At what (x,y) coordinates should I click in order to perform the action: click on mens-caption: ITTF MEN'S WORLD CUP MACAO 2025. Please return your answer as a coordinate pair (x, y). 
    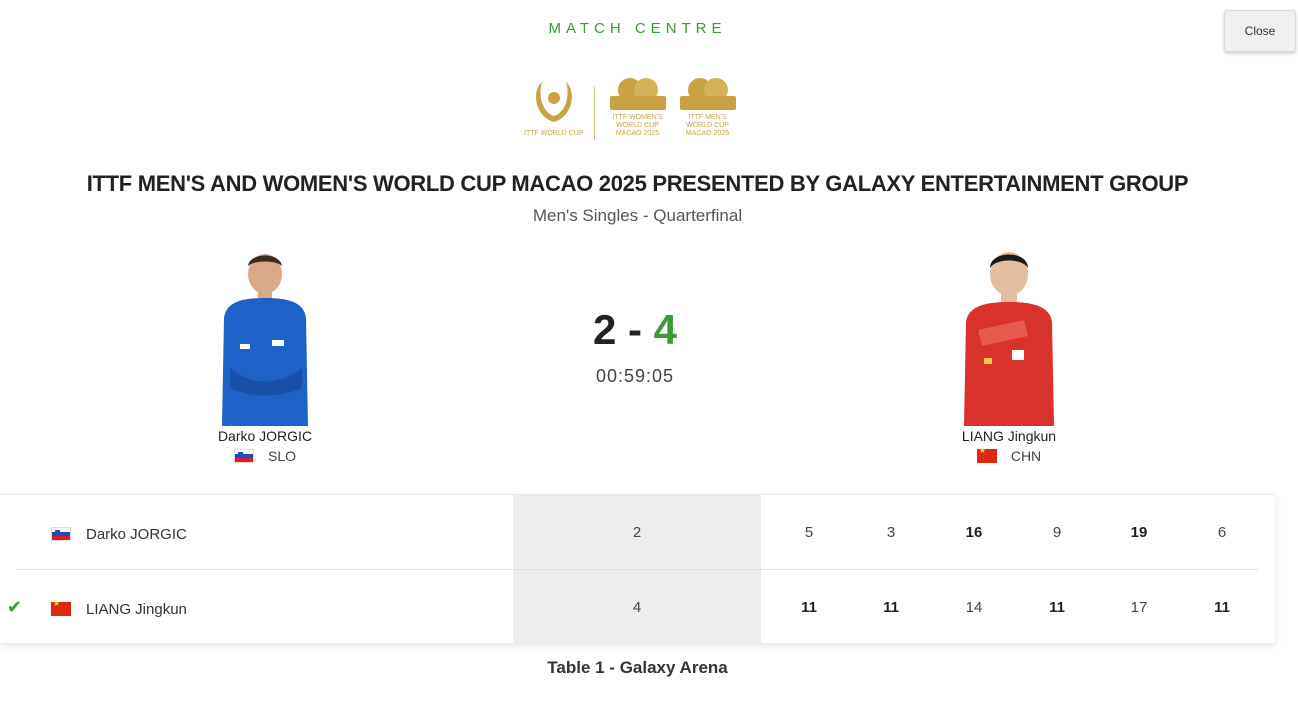
    Looking at the image, I should click on (707, 125).